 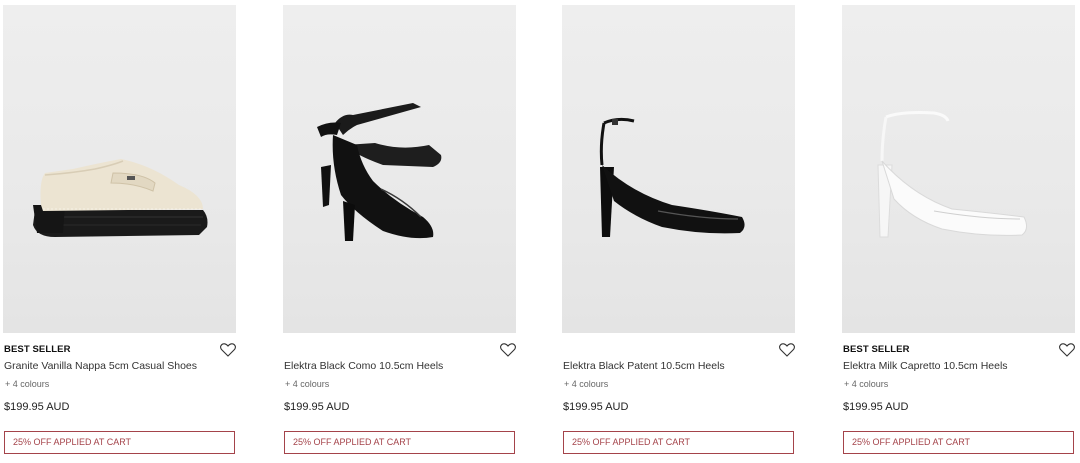 I want to click on product-name: Elektra Black Patent 10.5cm Heels, so click(x=644, y=366).